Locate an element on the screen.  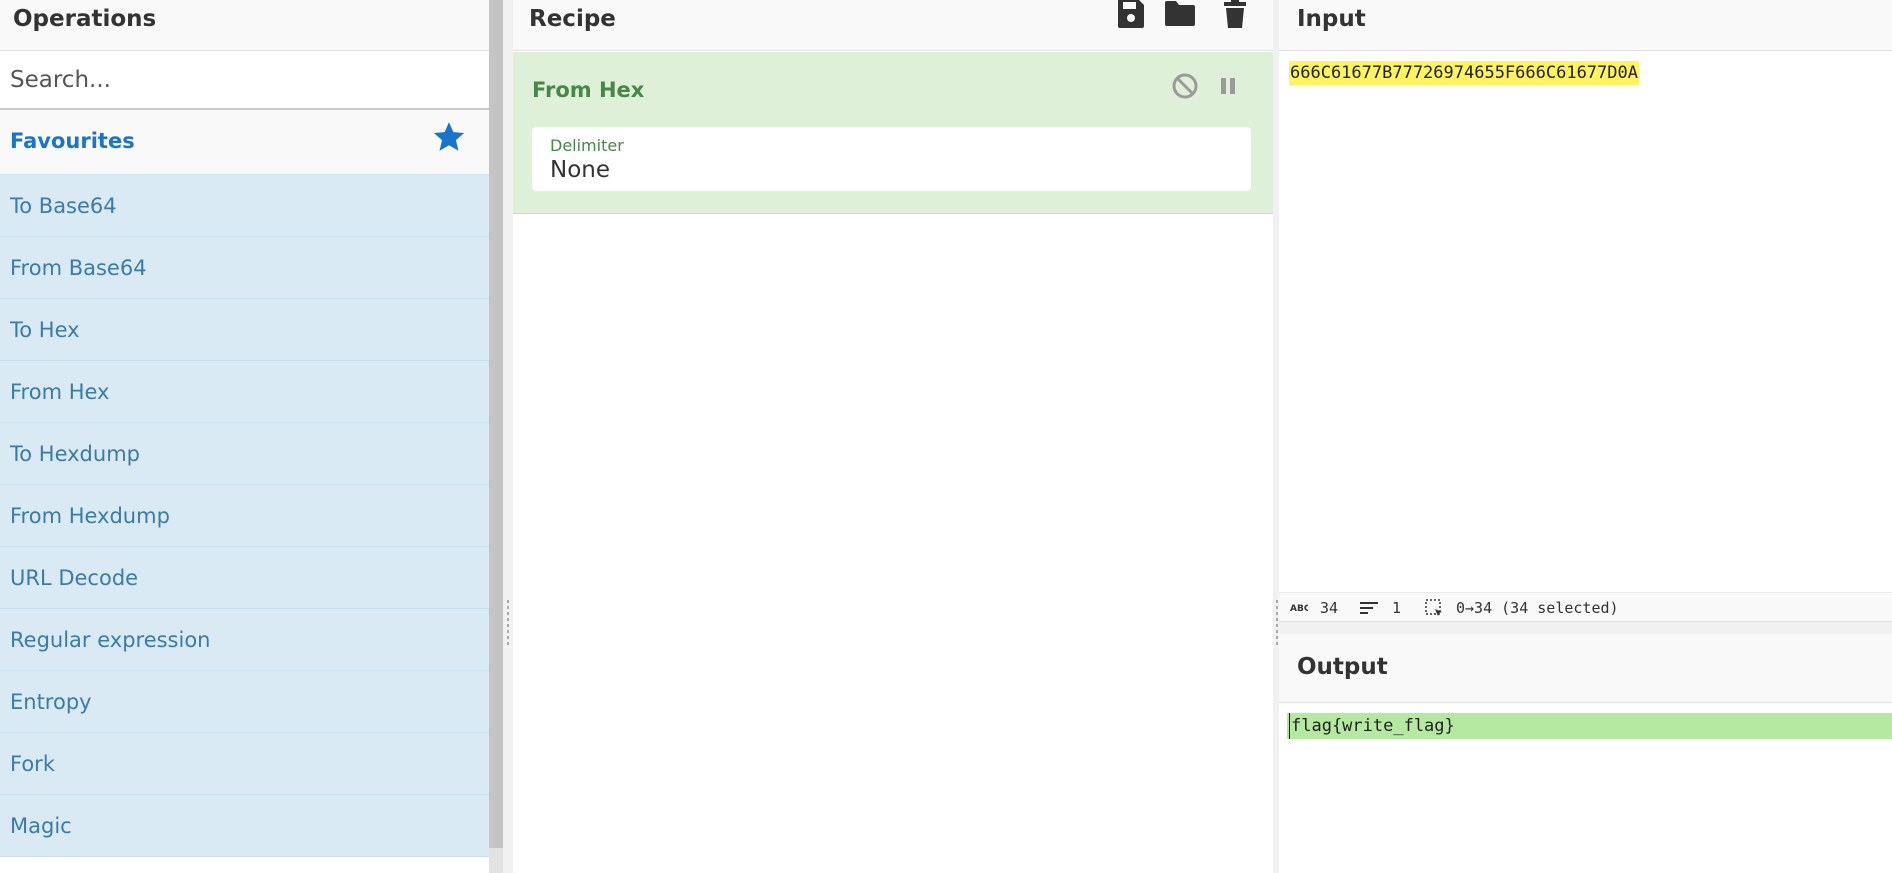
operation-item: To Base64 is located at coordinates (244, 206).